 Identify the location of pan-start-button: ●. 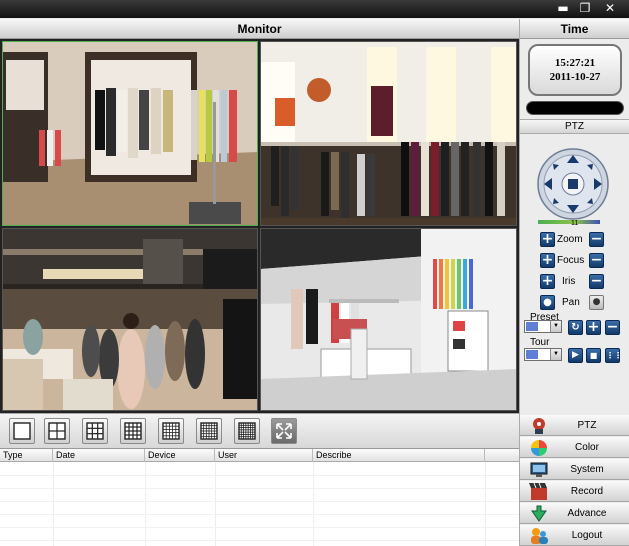
(547, 302).